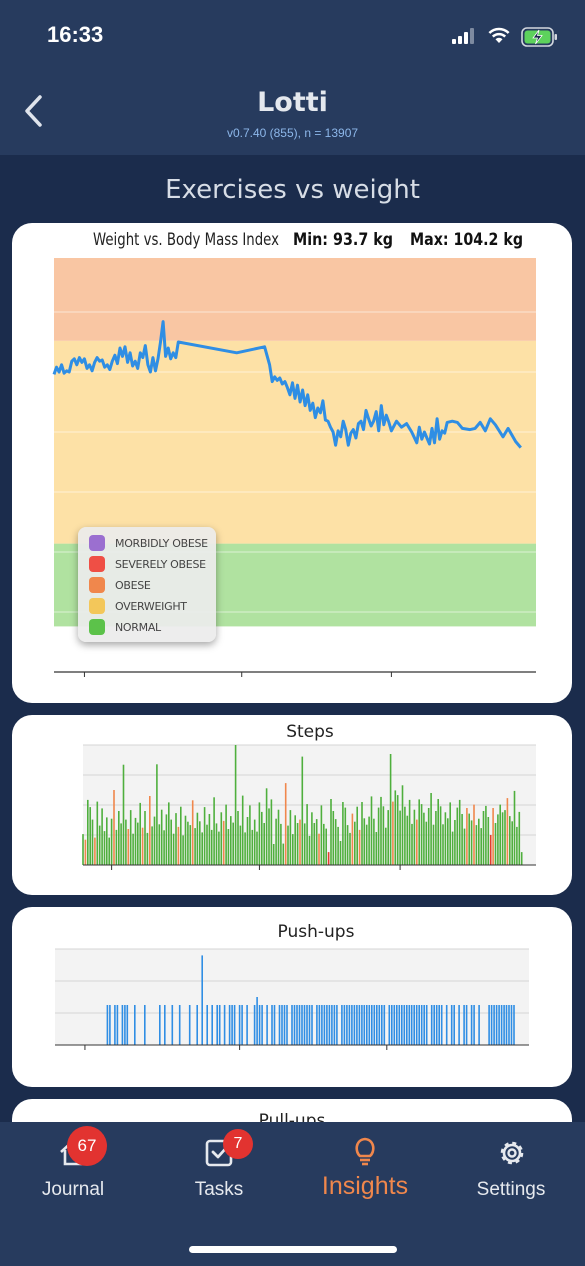 Image resolution: width=585 pixels, height=1266 pixels. I want to click on journal-badge: 67, so click(87, 1146).